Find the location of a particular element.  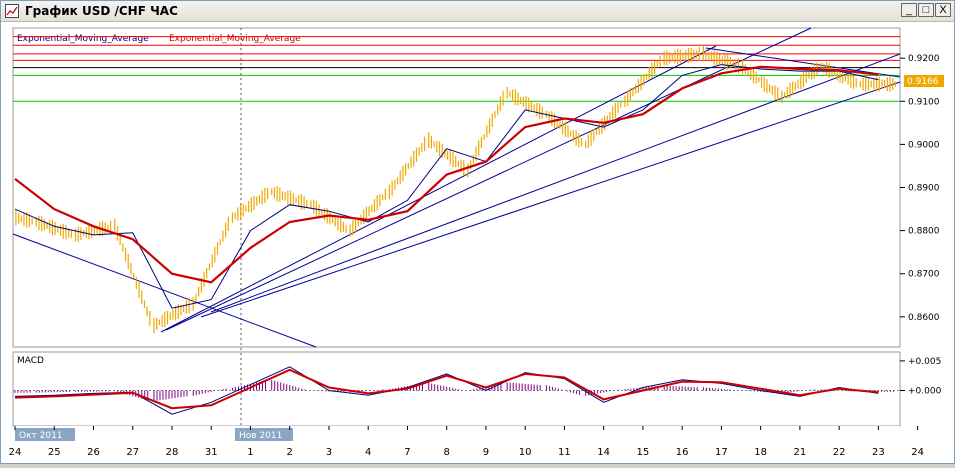

day-label: 4 is located at coordinates (368, 452).